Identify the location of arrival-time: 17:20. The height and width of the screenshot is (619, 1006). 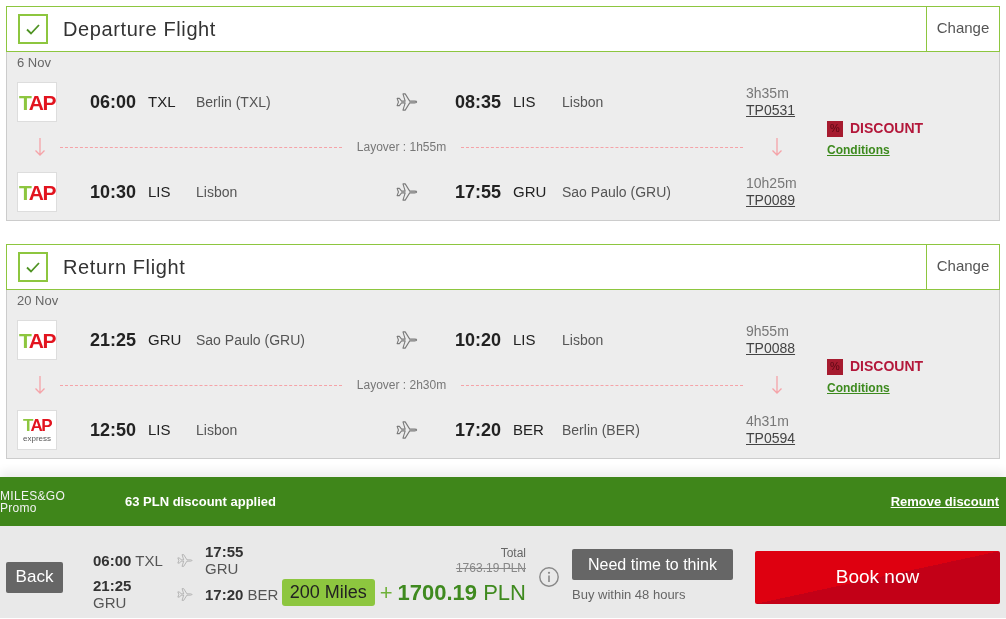
(478, 429).